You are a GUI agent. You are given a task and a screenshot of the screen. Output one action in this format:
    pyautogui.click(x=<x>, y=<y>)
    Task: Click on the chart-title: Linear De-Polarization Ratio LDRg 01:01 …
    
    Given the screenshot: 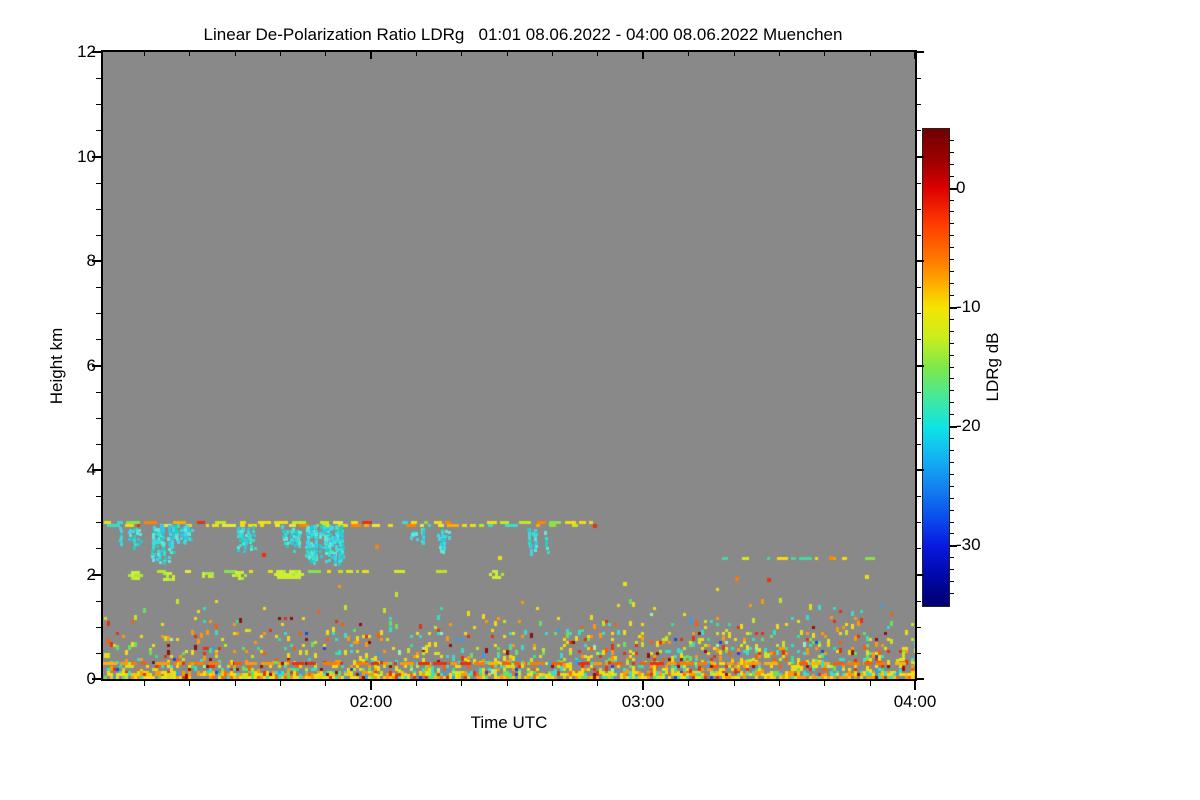 What is the action you would take?
    pyautogui.click(x=523, y=34)
    